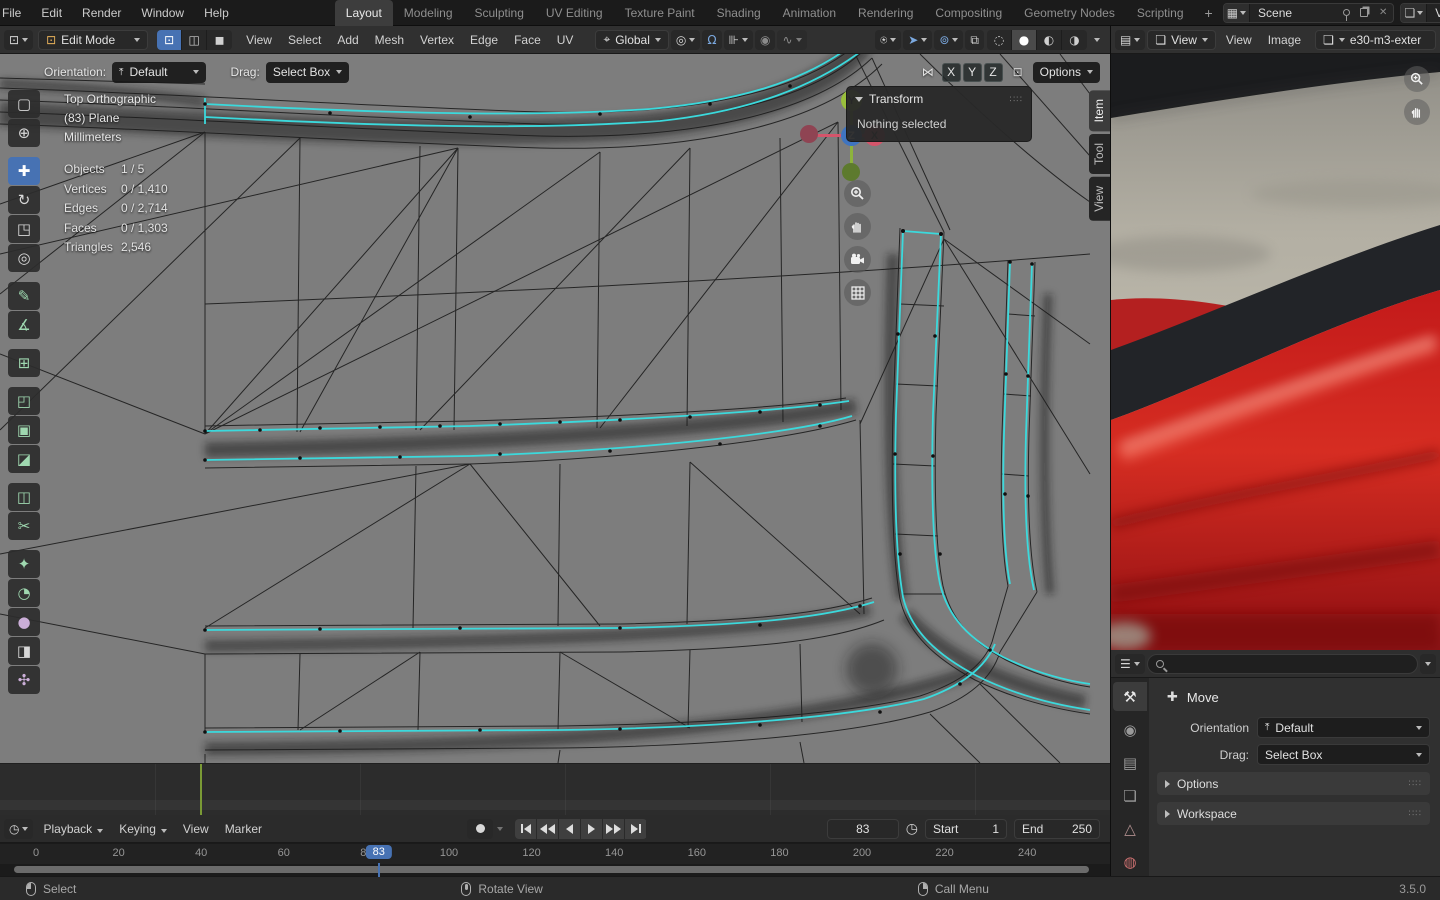 The width and height of the screenshot is (1440, 900). Describe the element at coordinates (24, 497) in the screenshot. I see `tool-loop-cut: ◫` at that location.